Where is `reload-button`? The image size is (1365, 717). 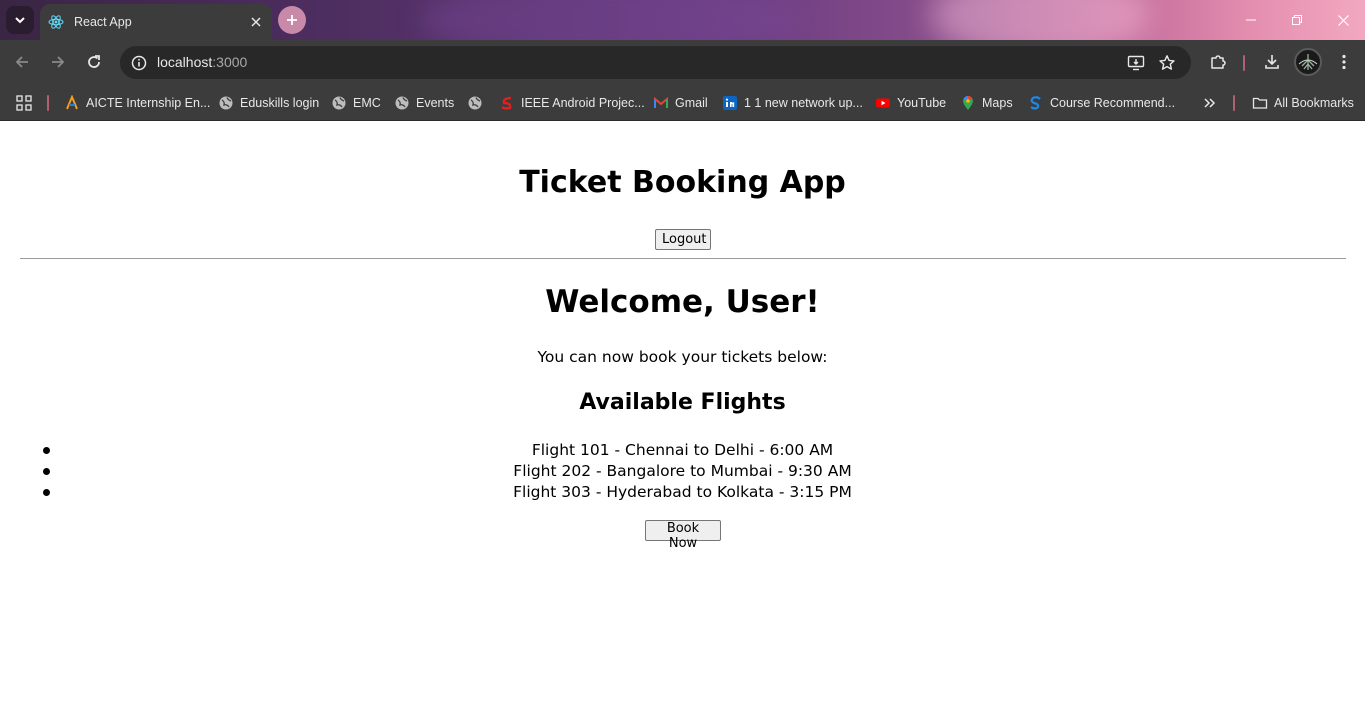
reload-button is located at coordinates (94, 62).